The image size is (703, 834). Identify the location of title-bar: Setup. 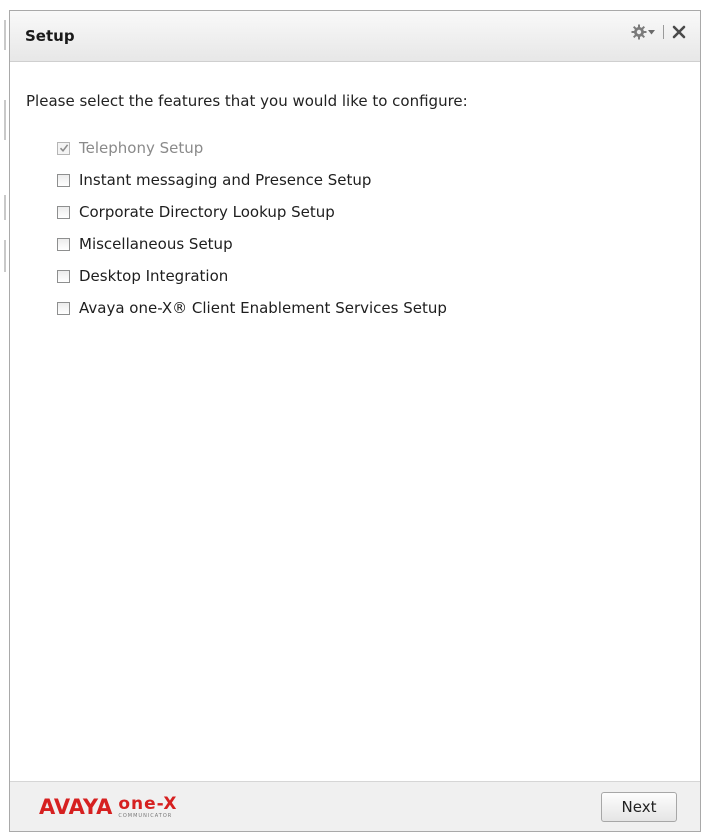
(355, 36).